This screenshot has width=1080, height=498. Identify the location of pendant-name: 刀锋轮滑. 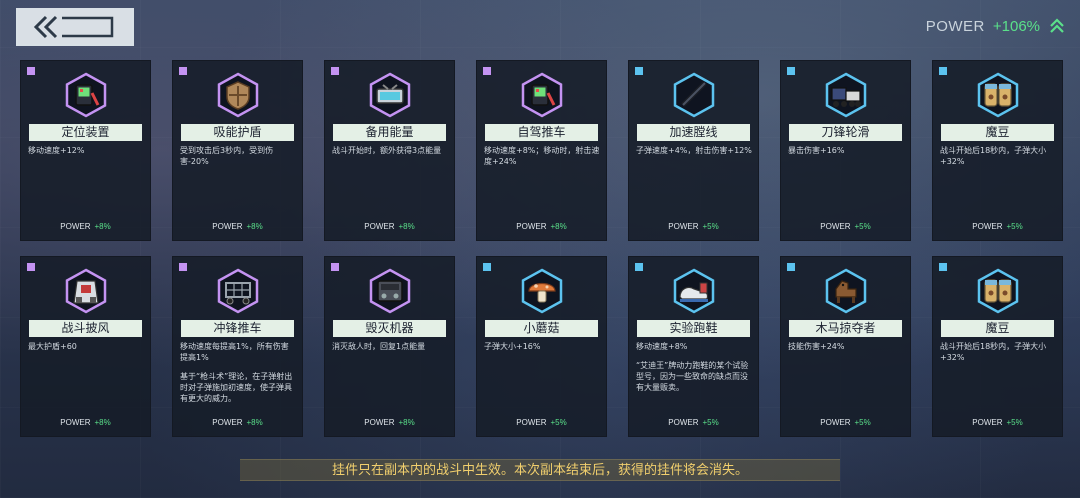
(845, 132).